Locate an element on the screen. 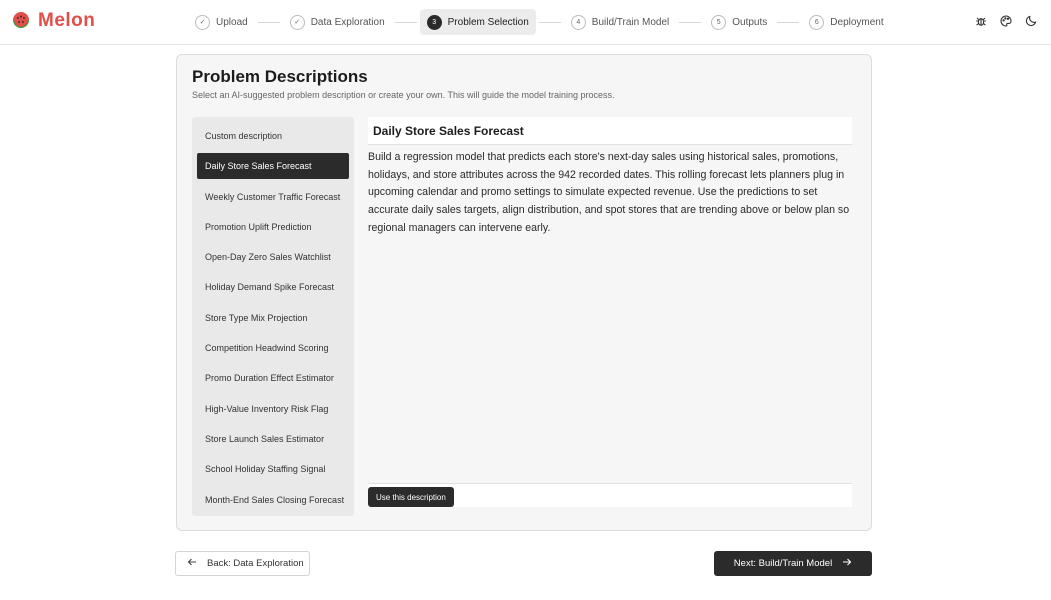 The width and height of the screenshot is (1051, 600). bug-icon is located at coordinates (980, 20).